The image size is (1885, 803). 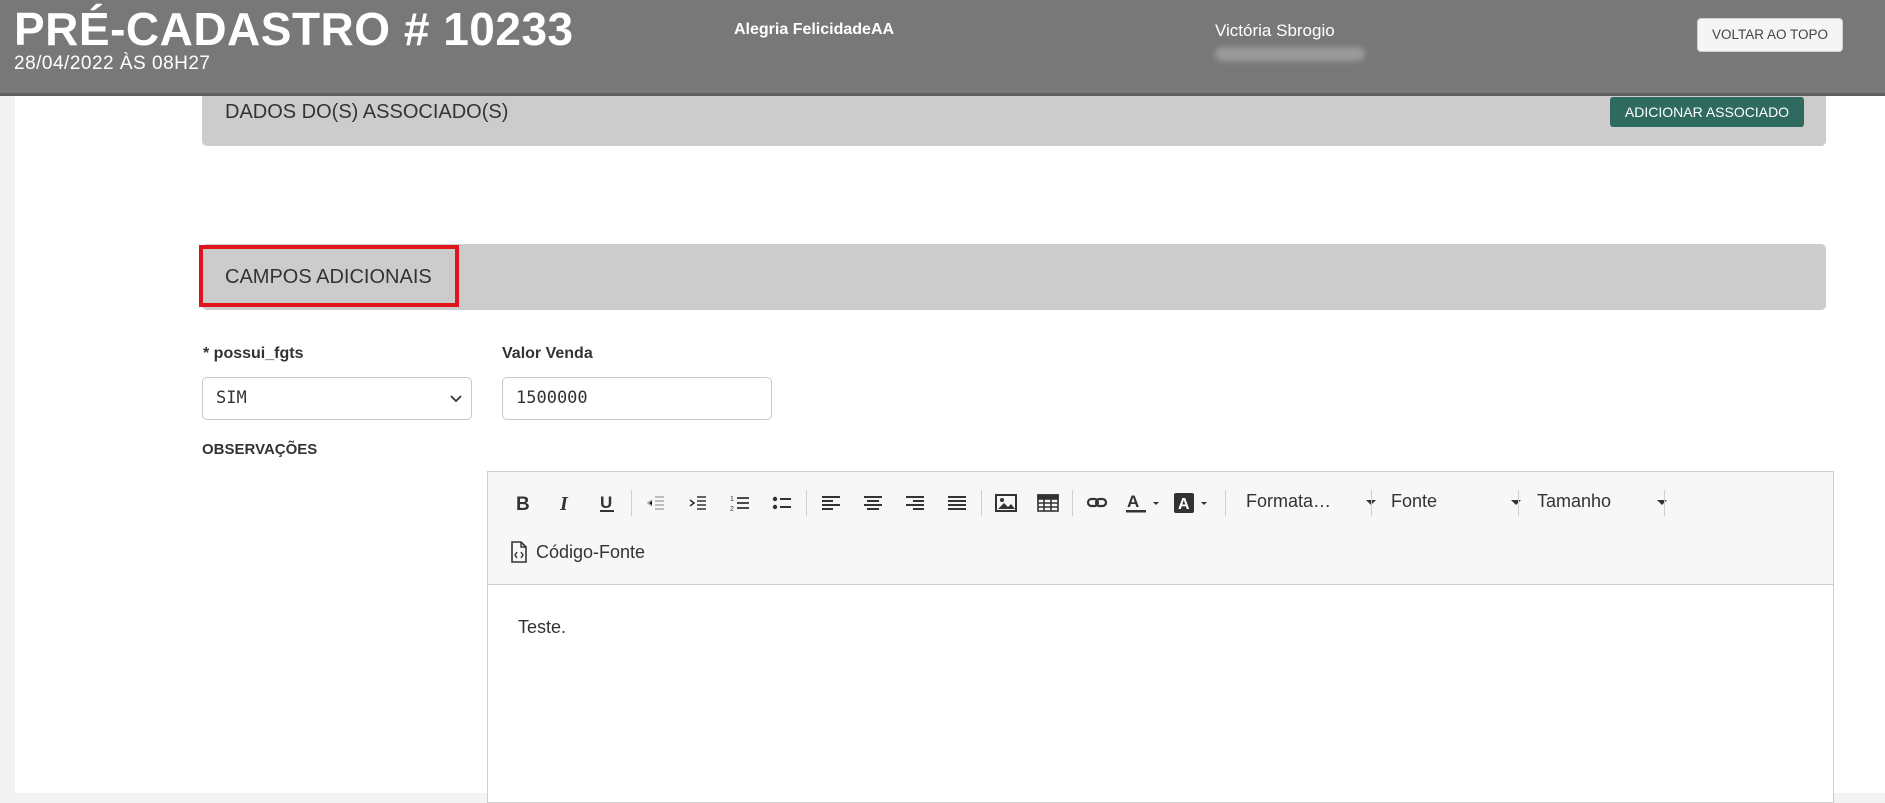 What do you see at coordinates (231, 398) in the screenshot?
I see `fgts-select-value: SIM` at bounding box center [231, 398].